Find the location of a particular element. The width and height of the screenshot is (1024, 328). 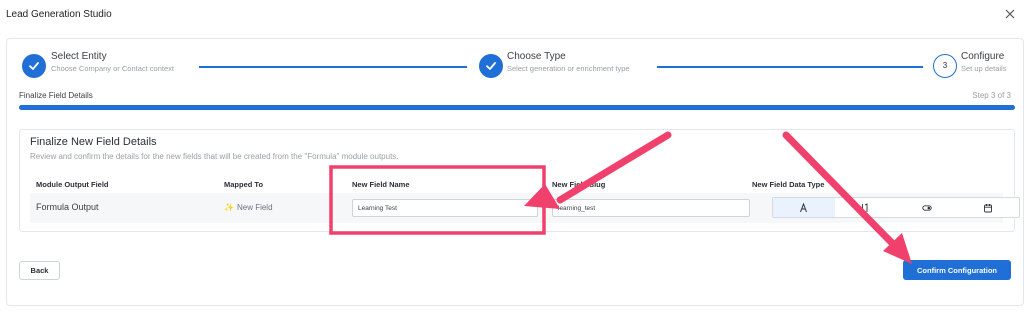

step-1-subtitle: Choose Company or Contact context is located at coordinates (112, 68).